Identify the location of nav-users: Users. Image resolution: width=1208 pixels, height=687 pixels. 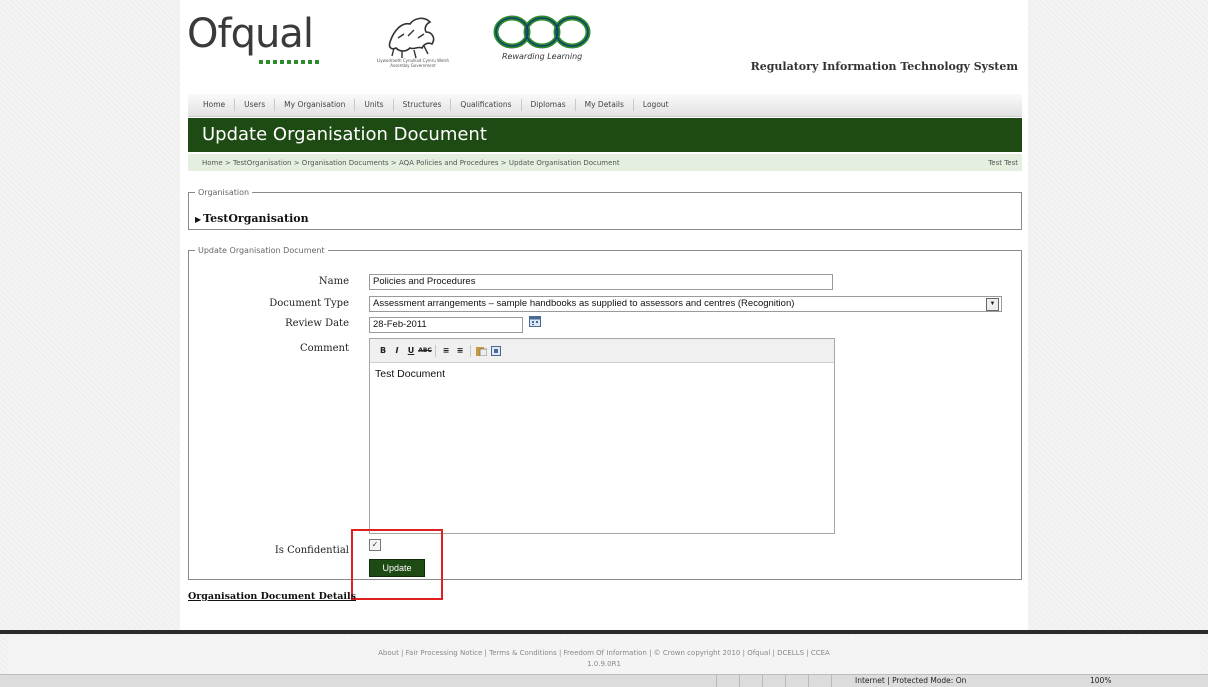
(255, 105).